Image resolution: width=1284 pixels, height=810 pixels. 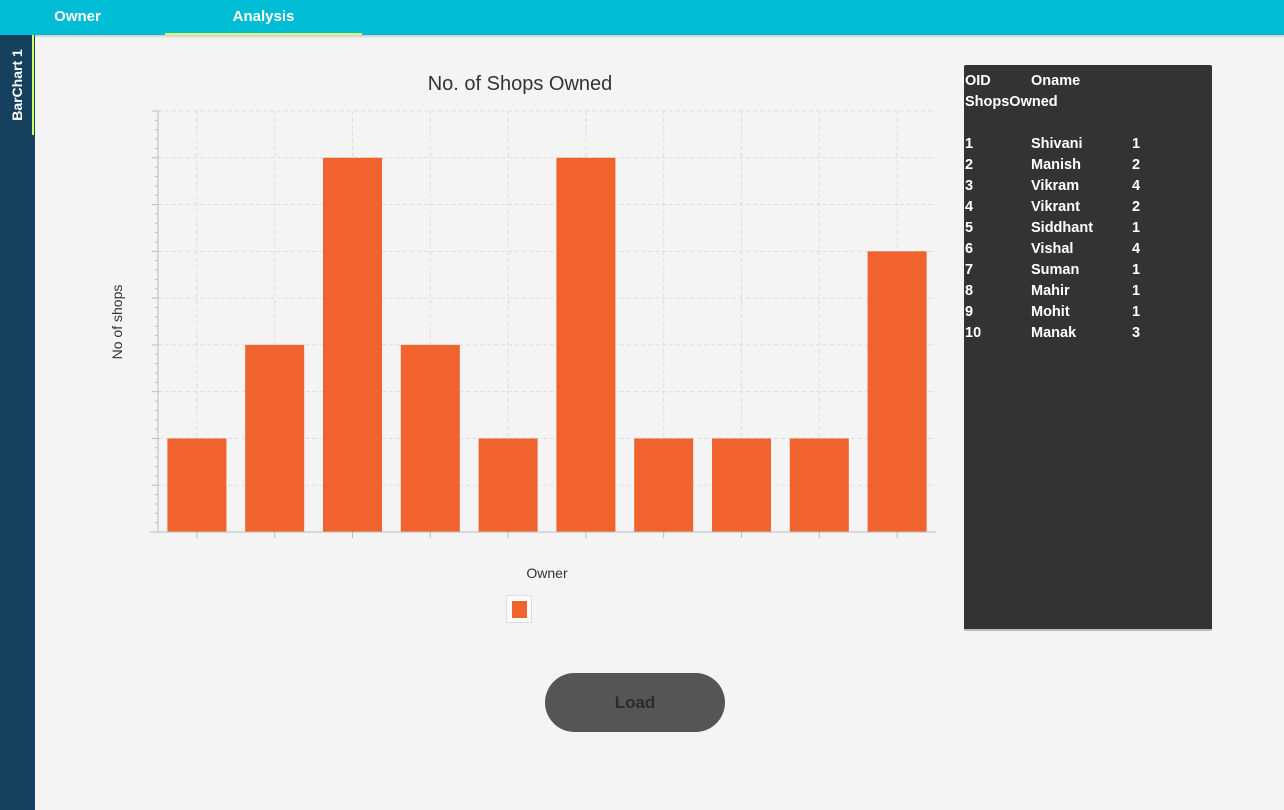 I want to click on row-oid: 1, so click(x=969, y=144).